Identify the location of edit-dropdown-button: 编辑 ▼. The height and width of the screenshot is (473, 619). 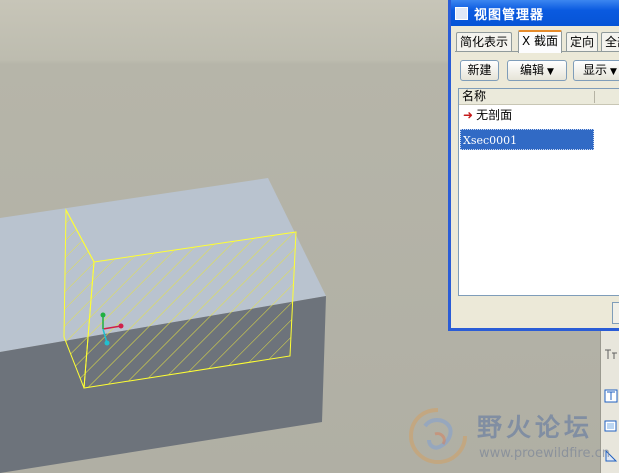
(537, 70).